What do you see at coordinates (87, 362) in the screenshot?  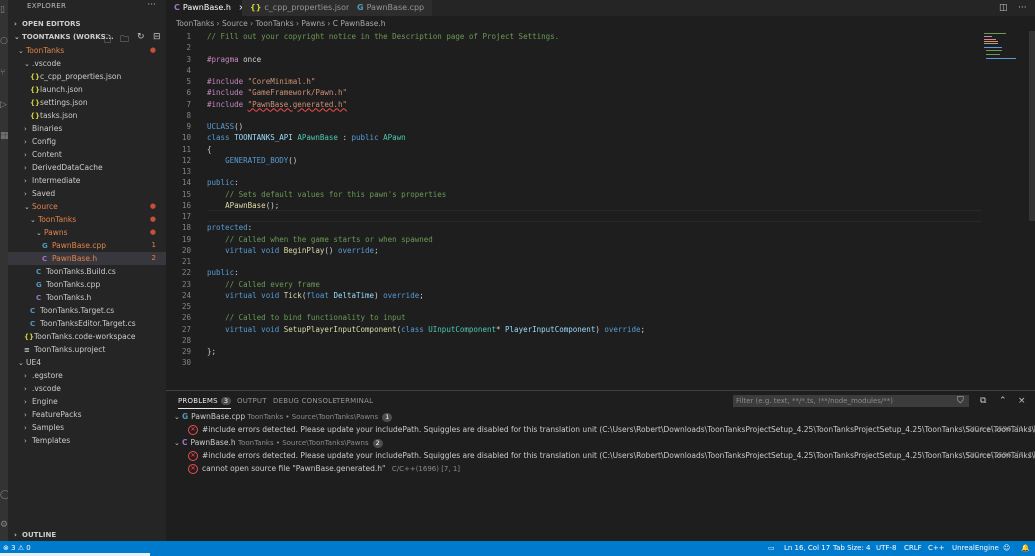 I see `tree-folder: ⌄ UE4` at bounding box center [87, 362].